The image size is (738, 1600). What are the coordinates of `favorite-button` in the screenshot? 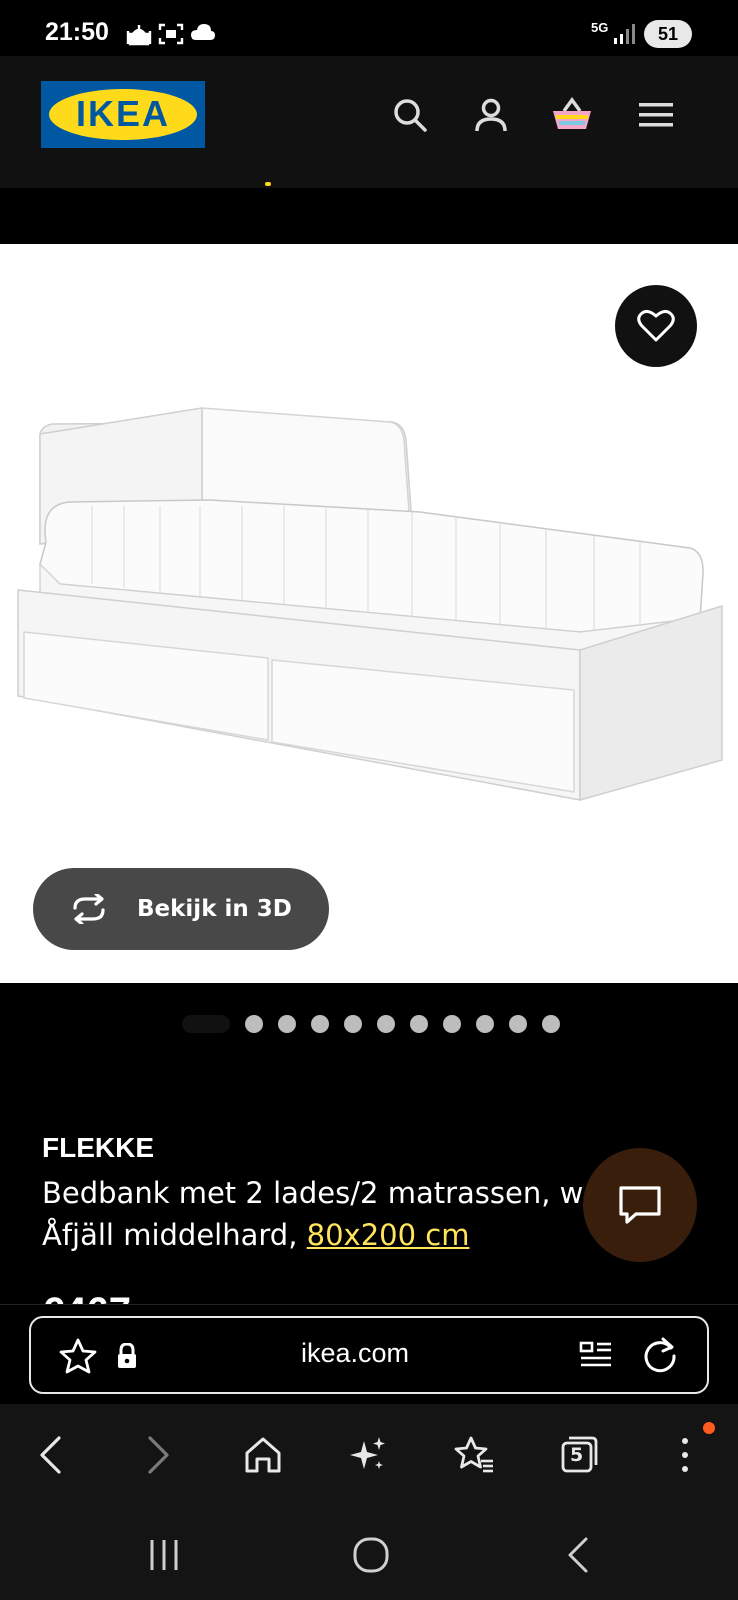 It's located at (656, 326).